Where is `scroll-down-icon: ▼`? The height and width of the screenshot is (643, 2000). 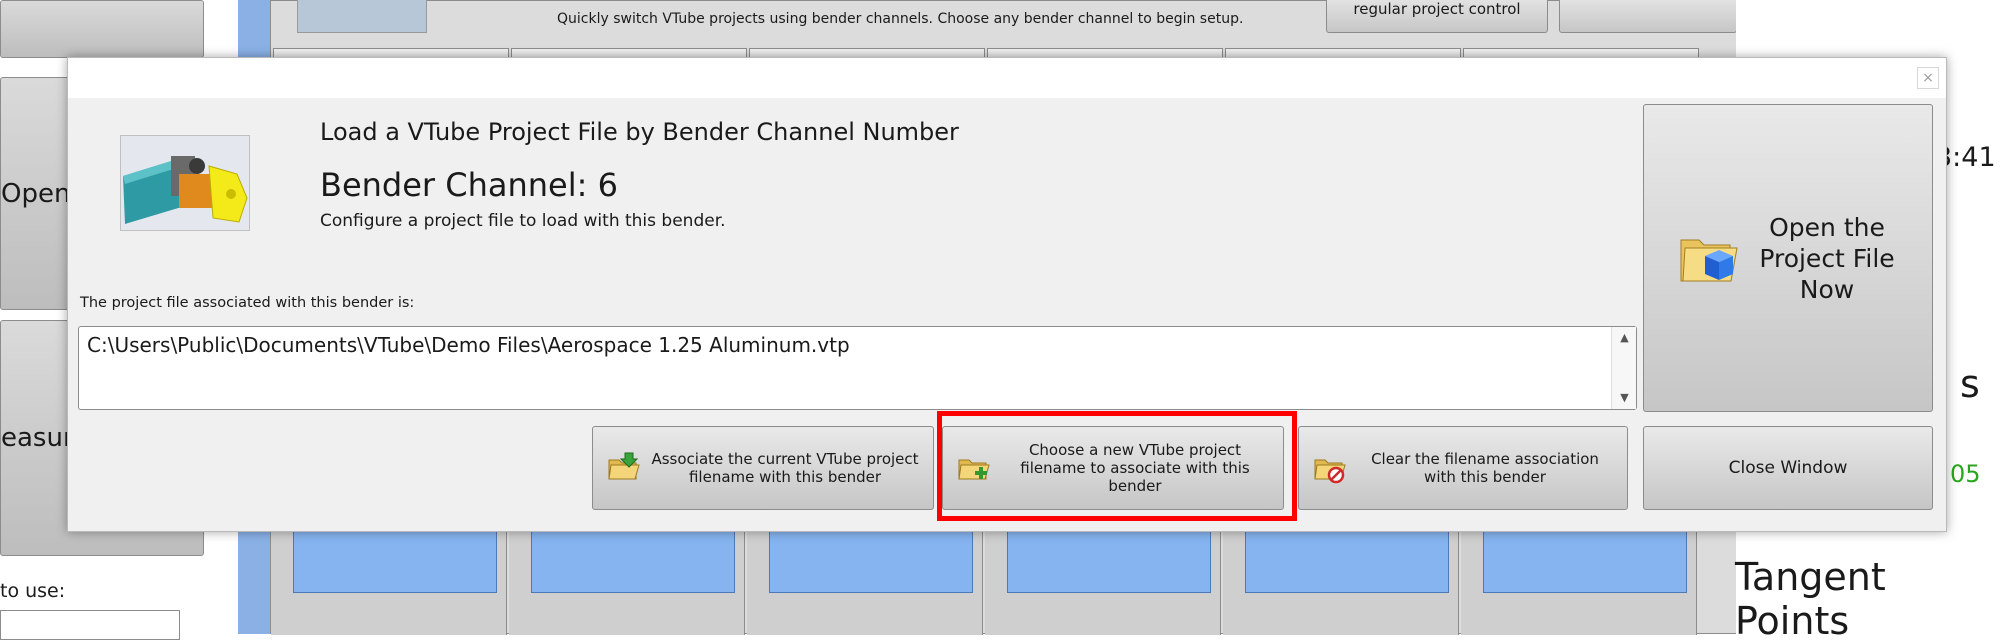 scroll-down-icon: ▼ is located at coordinates (1624, 397).